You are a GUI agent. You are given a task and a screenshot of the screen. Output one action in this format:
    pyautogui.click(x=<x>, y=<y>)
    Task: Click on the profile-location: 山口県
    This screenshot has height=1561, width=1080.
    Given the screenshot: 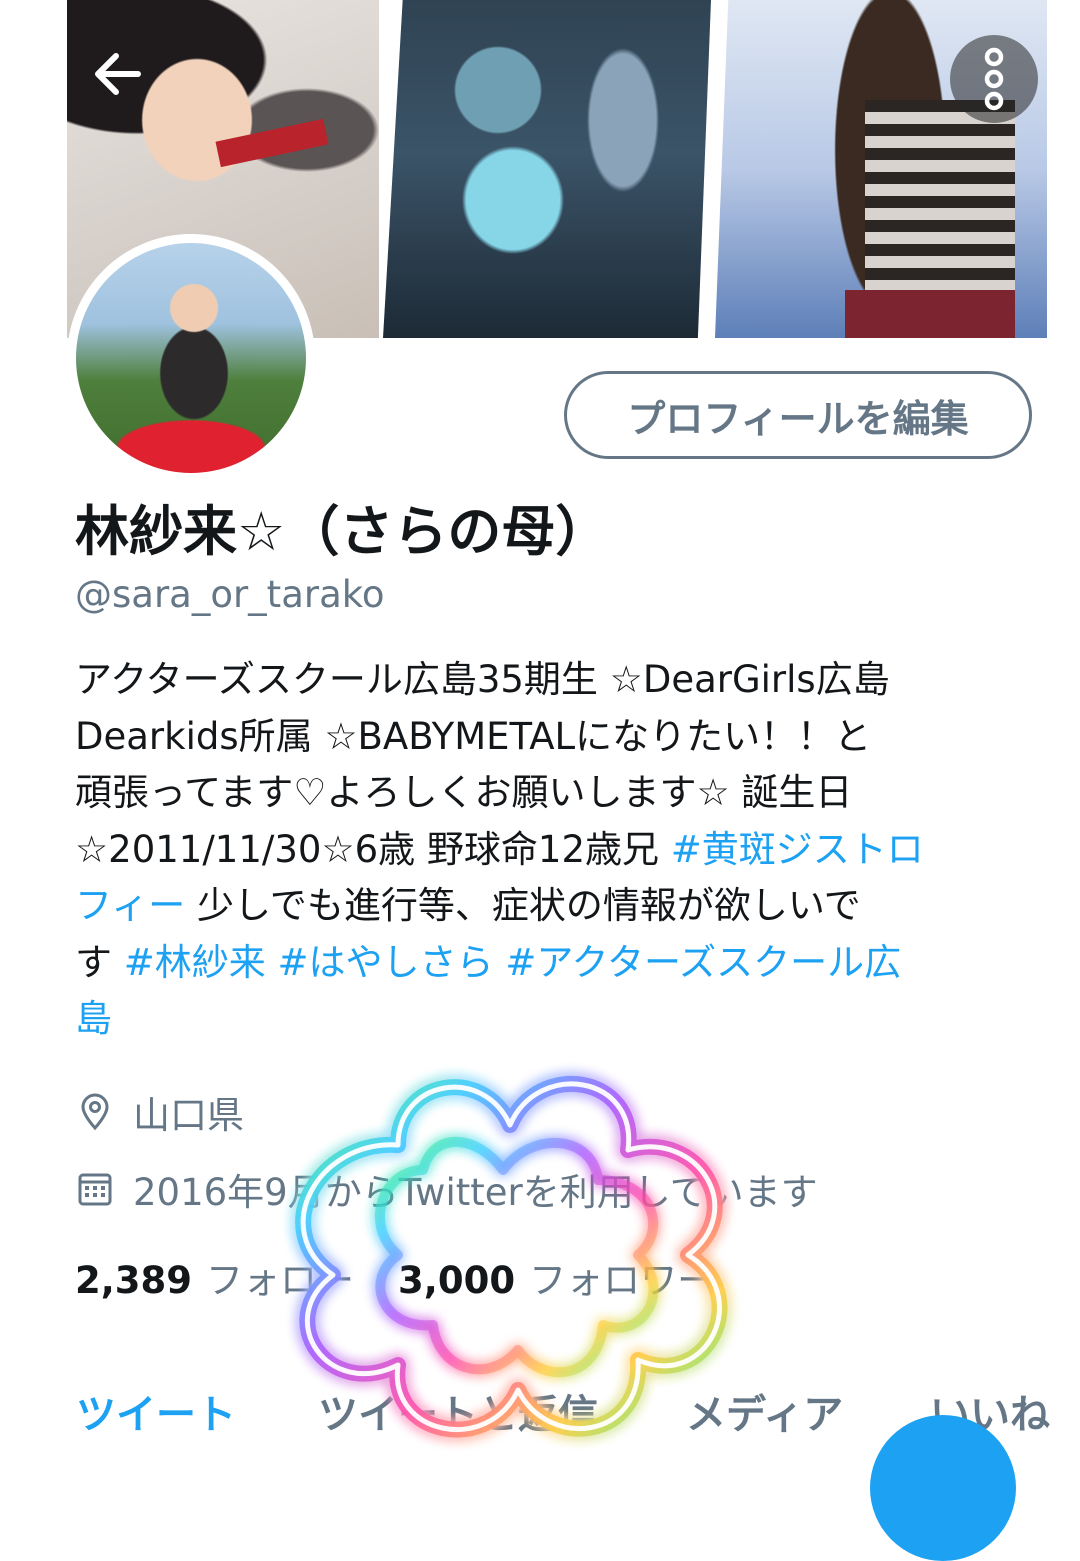 What is the action you would take?
    pyautogui.click(x=159, y=1112)
    